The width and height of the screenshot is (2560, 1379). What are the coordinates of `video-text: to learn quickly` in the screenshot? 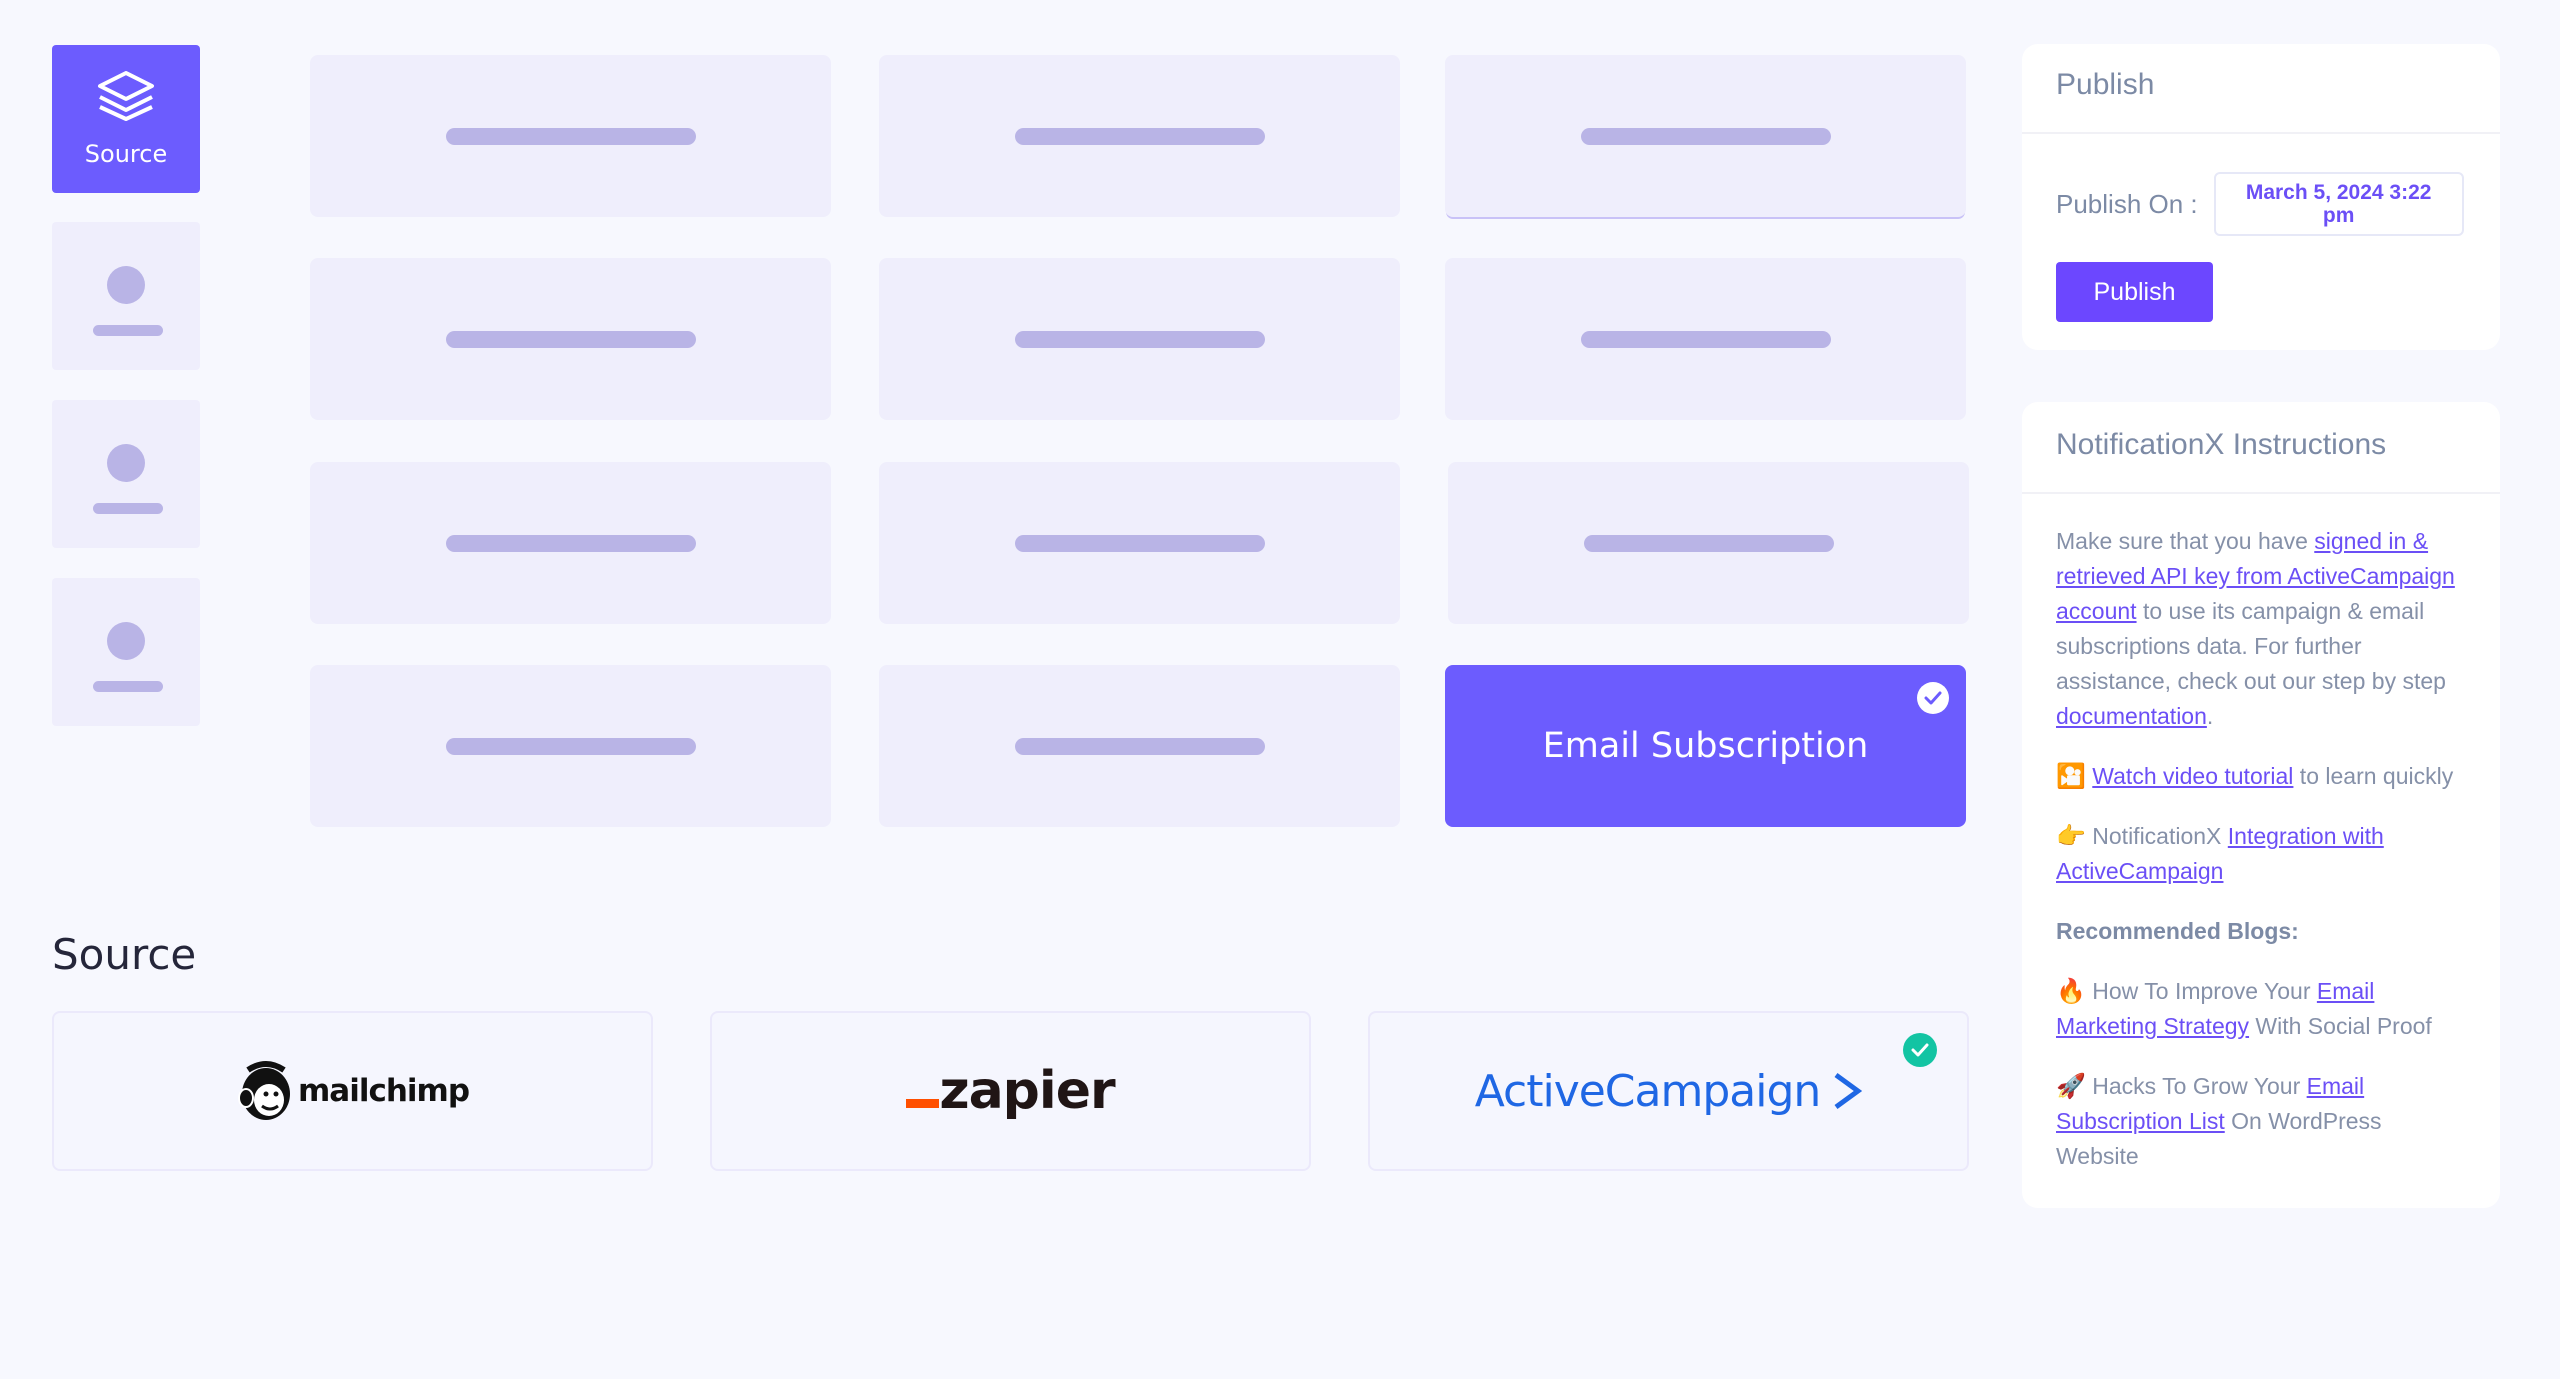 It's located at (2373, 776).